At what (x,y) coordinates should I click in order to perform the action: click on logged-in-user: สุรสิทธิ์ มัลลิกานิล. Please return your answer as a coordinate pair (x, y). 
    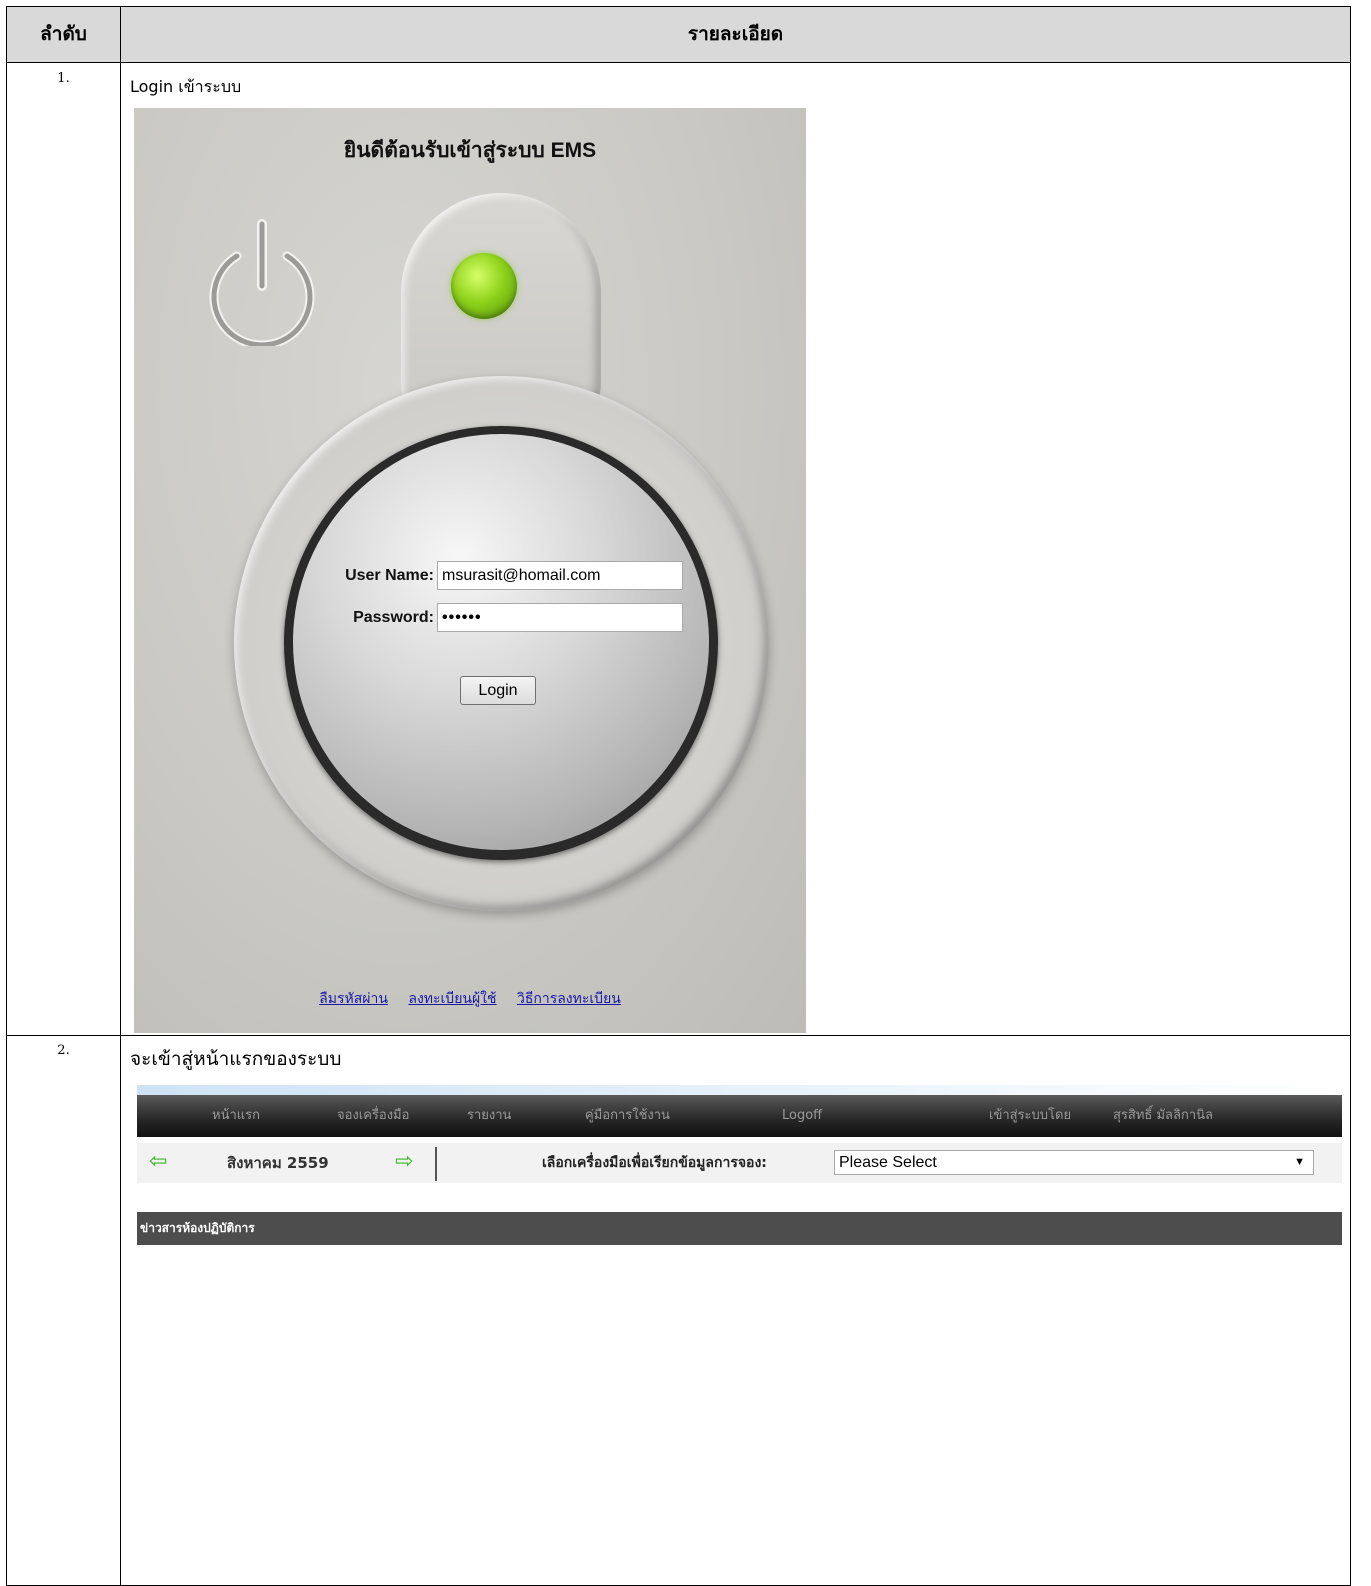
    Looking at the image, I should click on (1163, 1115).